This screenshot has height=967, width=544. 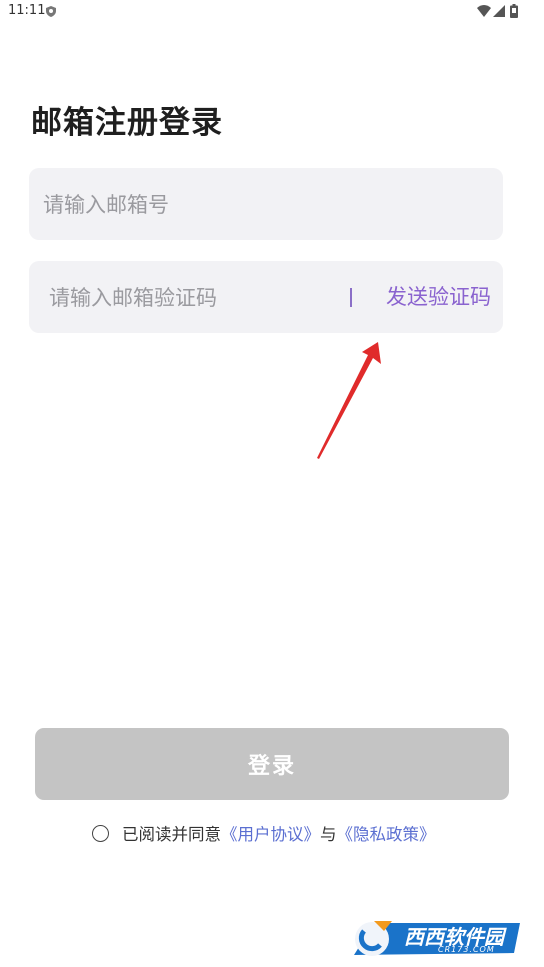 What do you see at coordinates (484, 11) in the screenshot?
I see `wifi-icon` at bounding box center [484, 11].